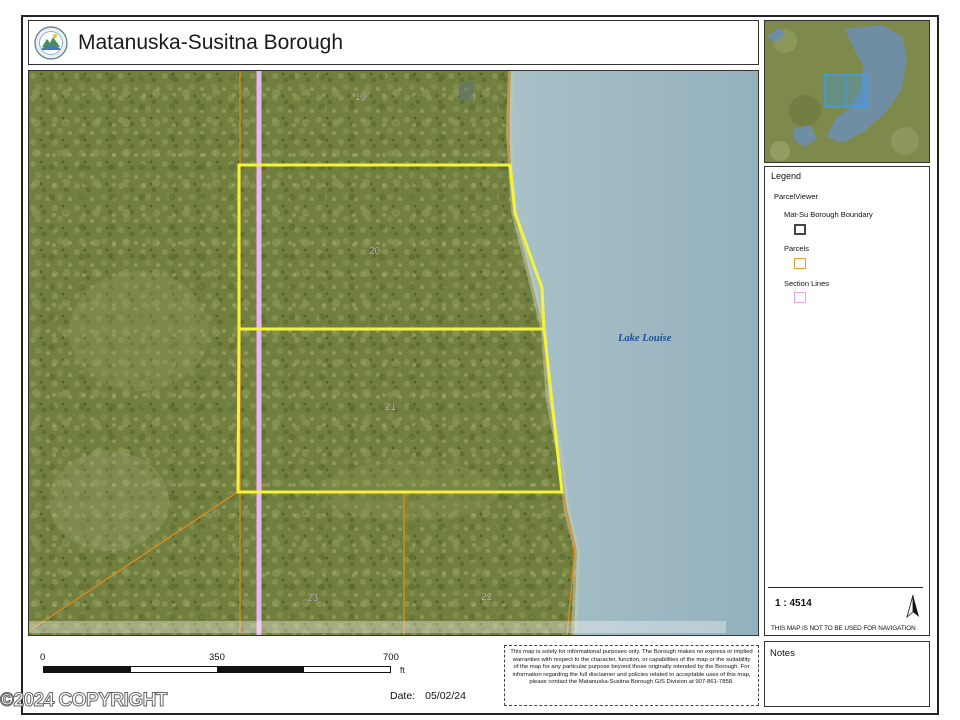 This screenshot has height=720, width=960. I want to click on date-value: 05/02/24, so click(445, 696).